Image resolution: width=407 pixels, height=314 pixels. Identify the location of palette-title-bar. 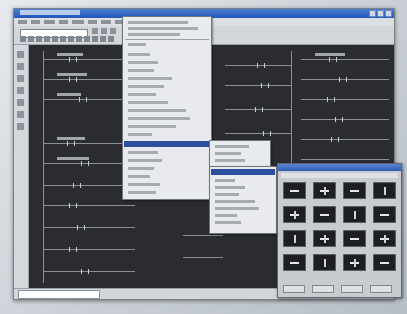
(339, 167).